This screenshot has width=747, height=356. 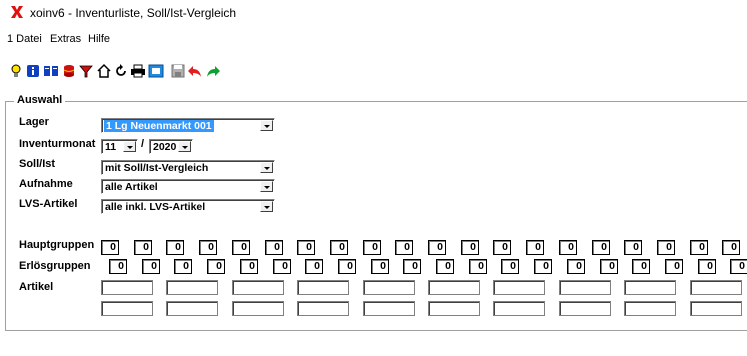 I want to click on refresh-icon, so click(x=121, y=71).